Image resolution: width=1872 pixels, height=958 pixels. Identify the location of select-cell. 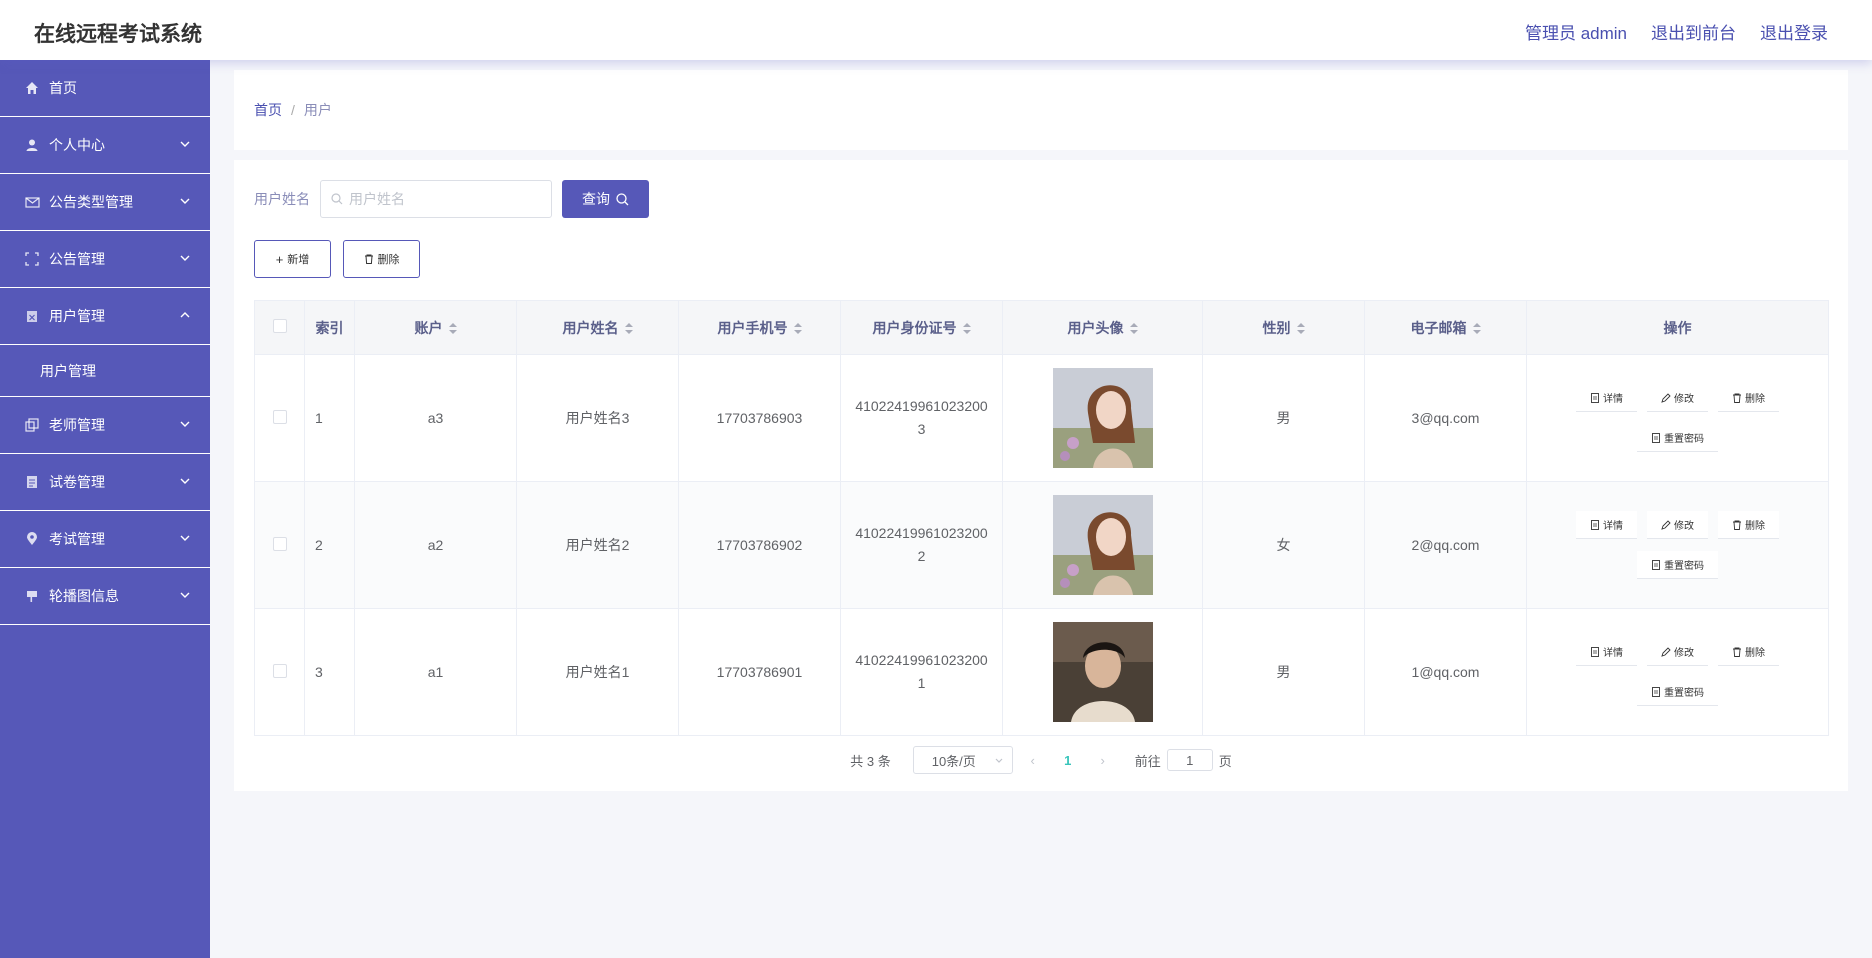
(279, 545).